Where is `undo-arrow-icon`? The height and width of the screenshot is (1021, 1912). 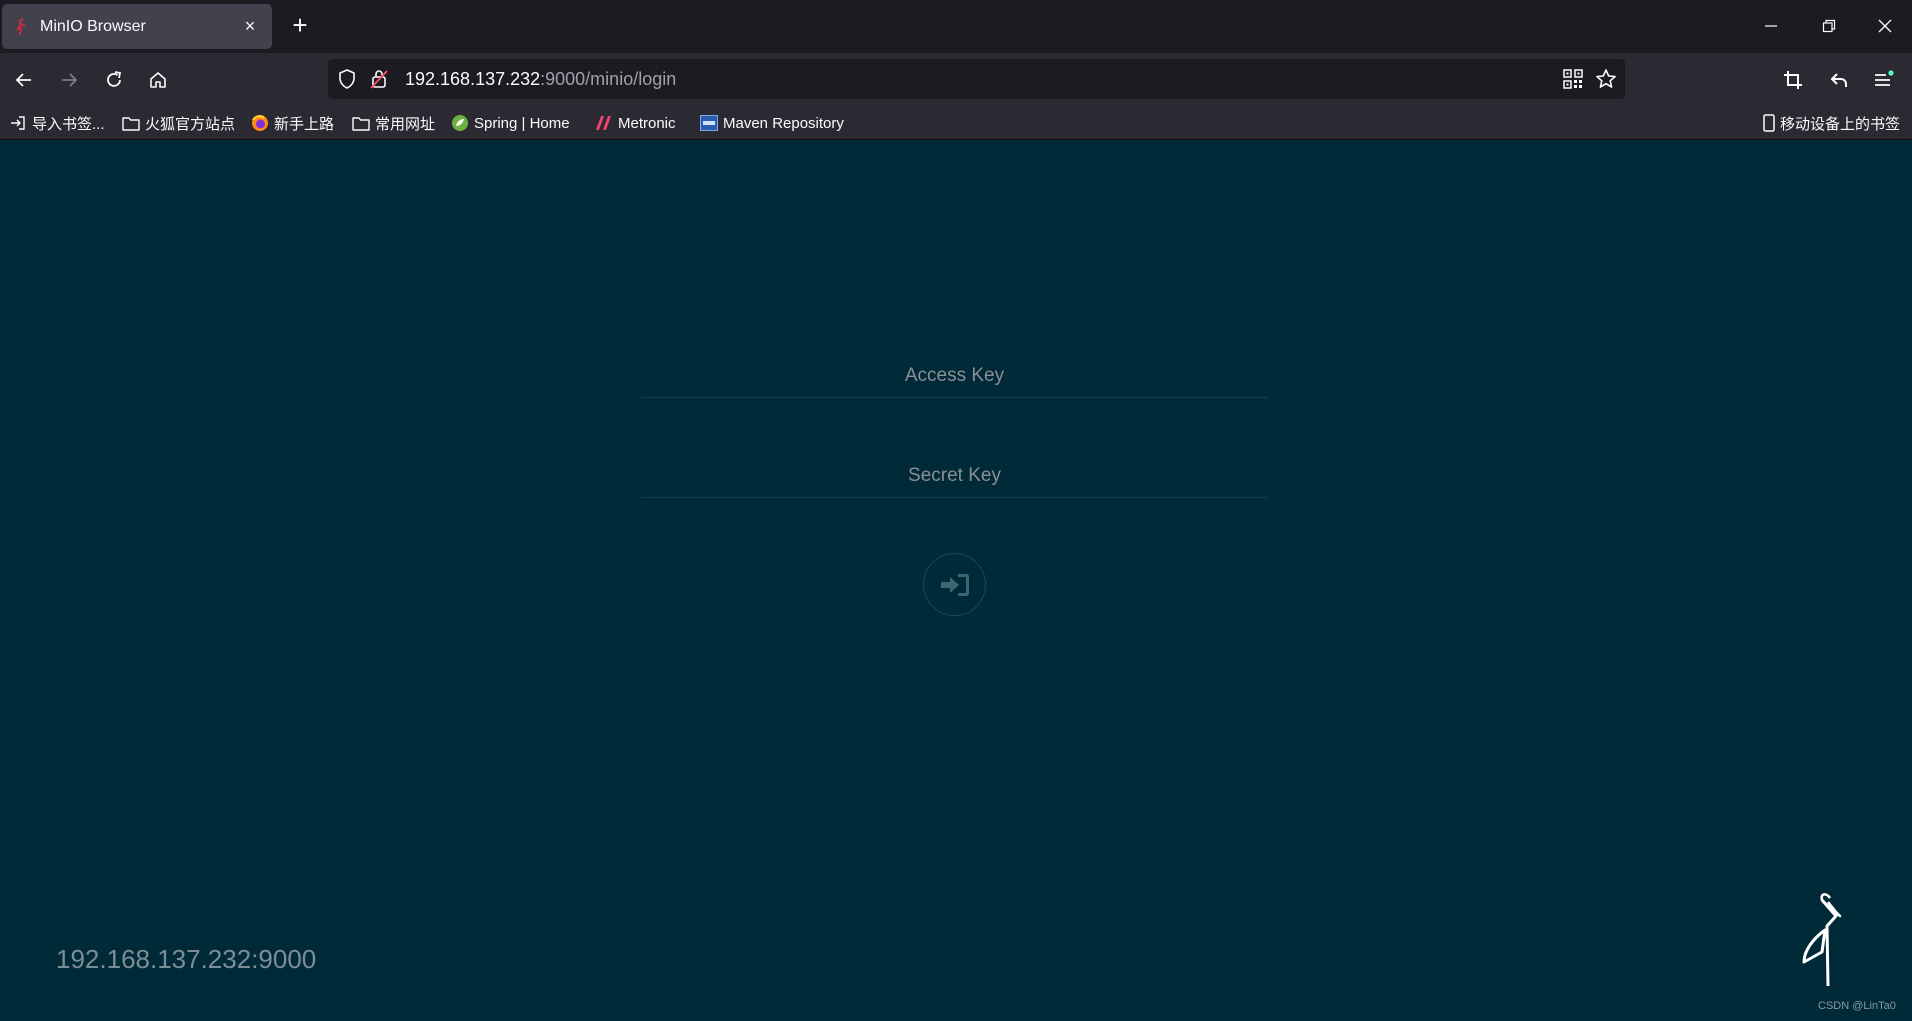
undo-arrow-icon is located at coordinates (1838, 80).